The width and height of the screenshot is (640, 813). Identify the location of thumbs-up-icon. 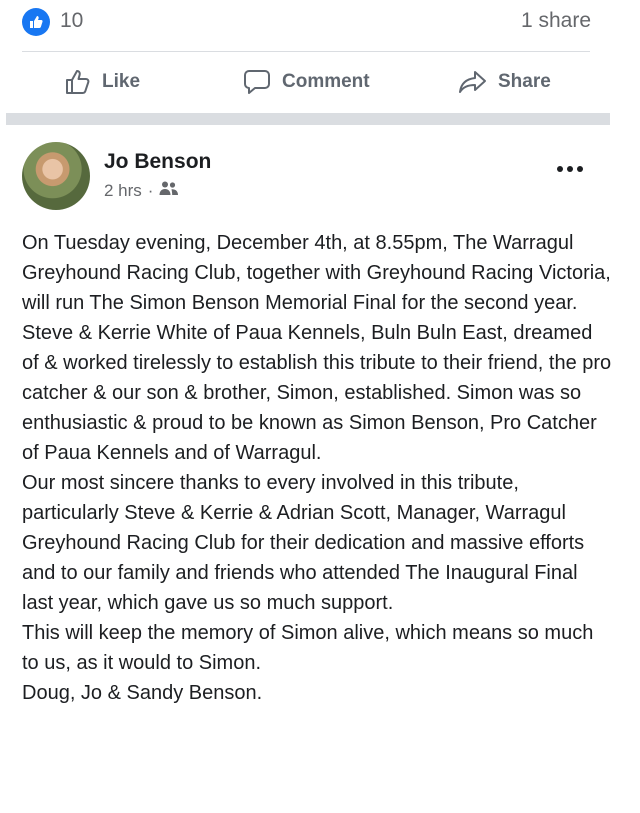
(78, 82).